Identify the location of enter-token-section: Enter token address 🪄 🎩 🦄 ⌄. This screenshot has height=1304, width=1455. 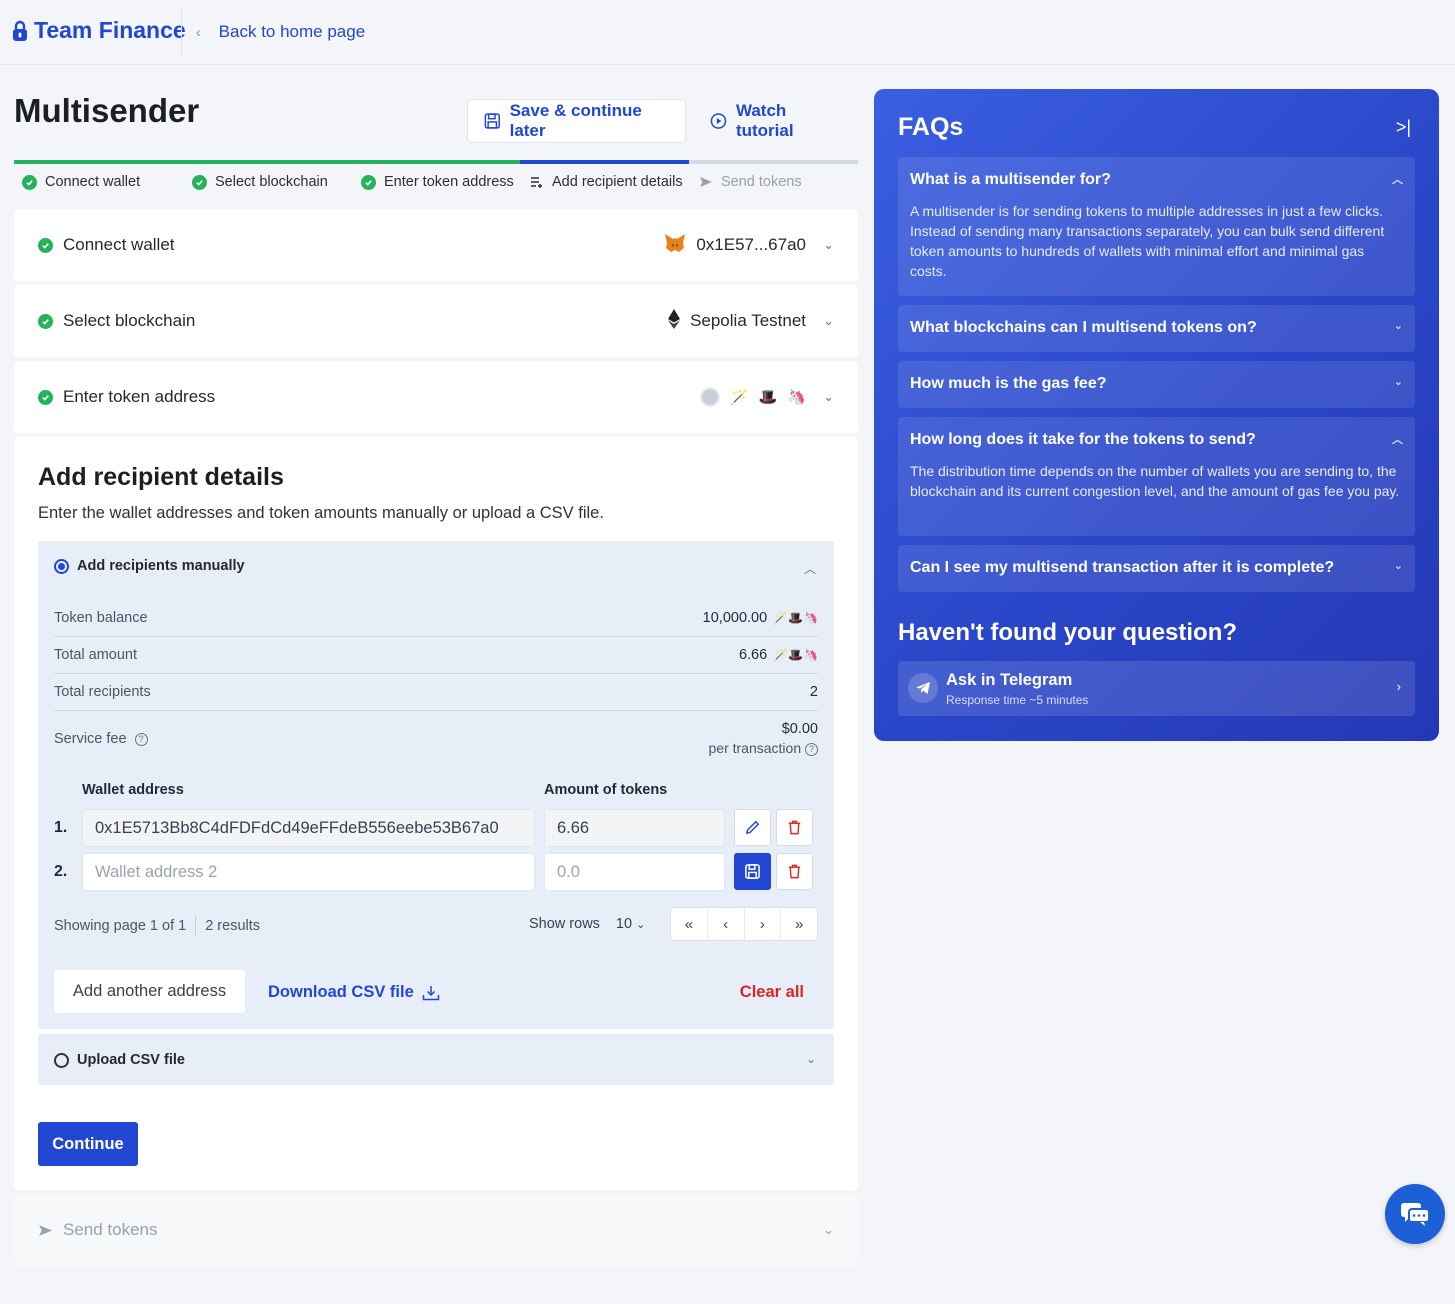
(436, 397).